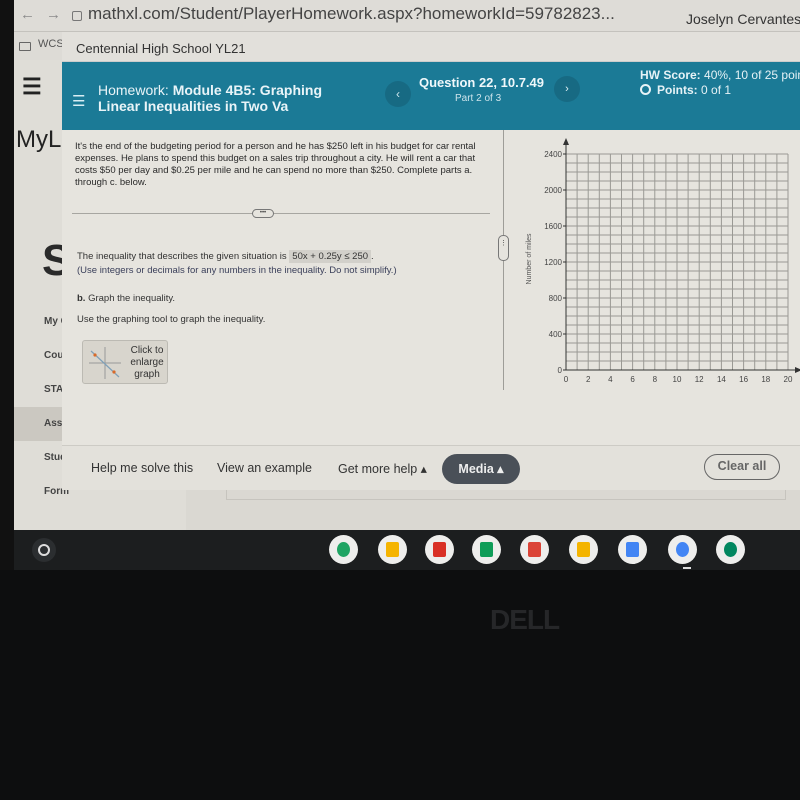  What do you see at coordinates (372, 256) in the screenshot?
I see `inequality-suffix: .` at bounding box center [372, 256].